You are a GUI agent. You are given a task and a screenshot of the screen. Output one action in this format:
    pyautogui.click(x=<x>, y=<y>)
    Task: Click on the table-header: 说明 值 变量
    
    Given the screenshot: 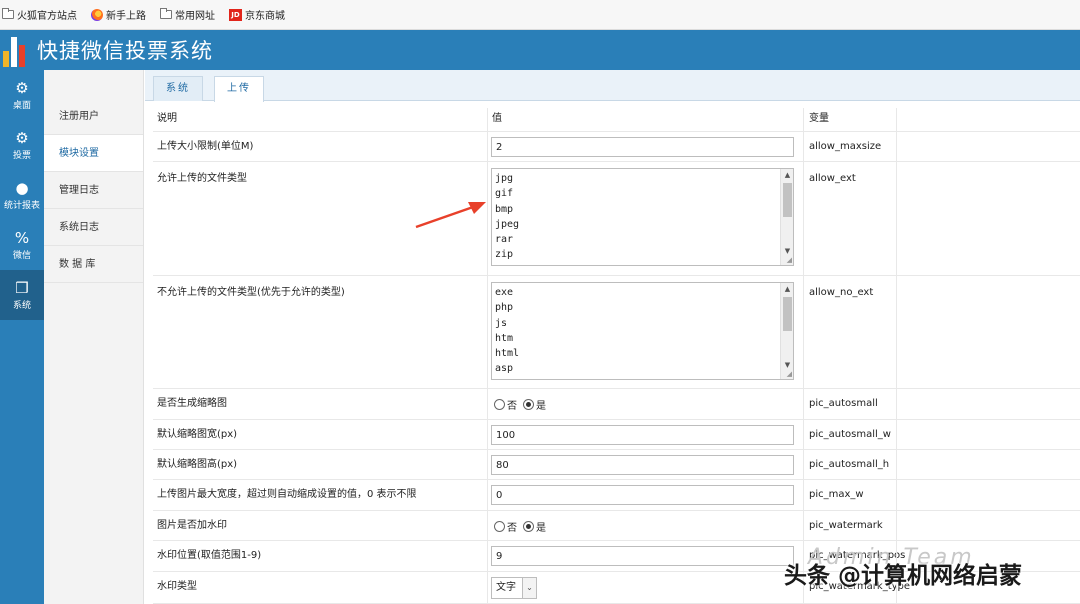 What is the action you would take?
    pyautogui.click(x=616, y=120)
    